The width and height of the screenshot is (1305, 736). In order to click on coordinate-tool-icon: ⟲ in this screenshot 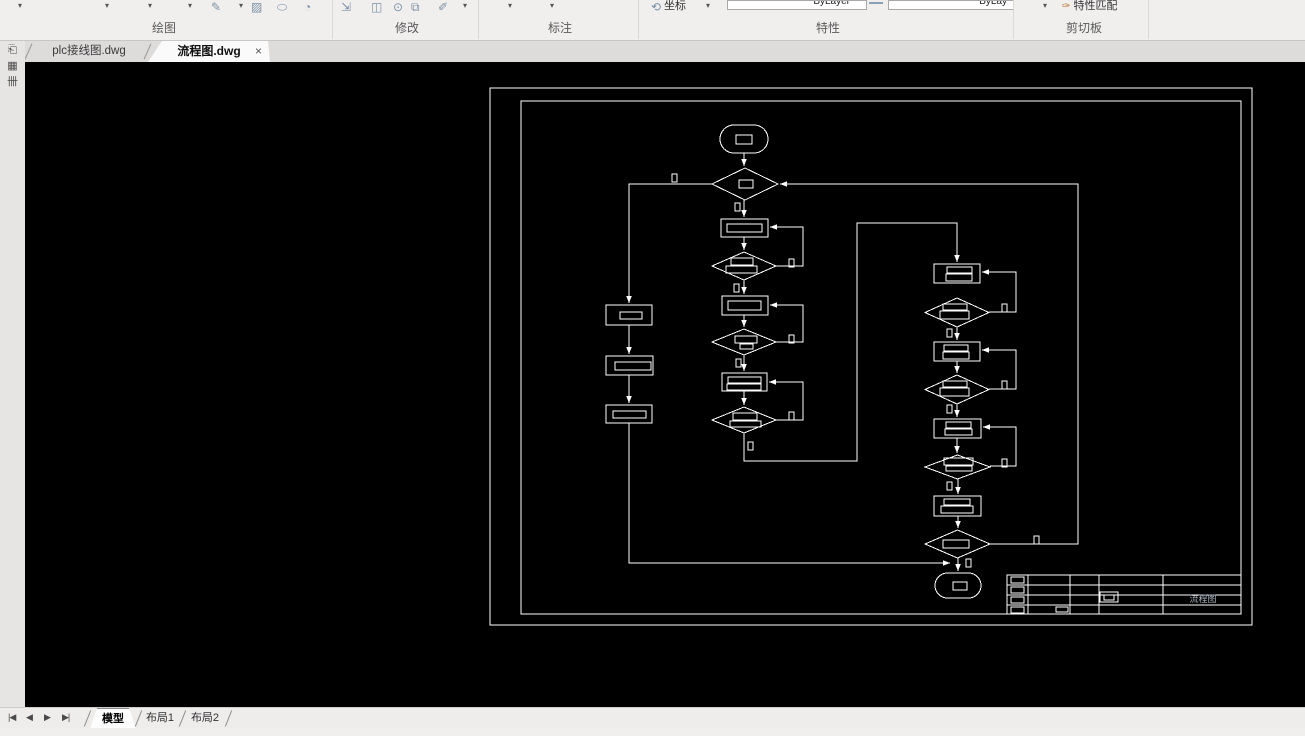, I will do `click(656, 6)`.